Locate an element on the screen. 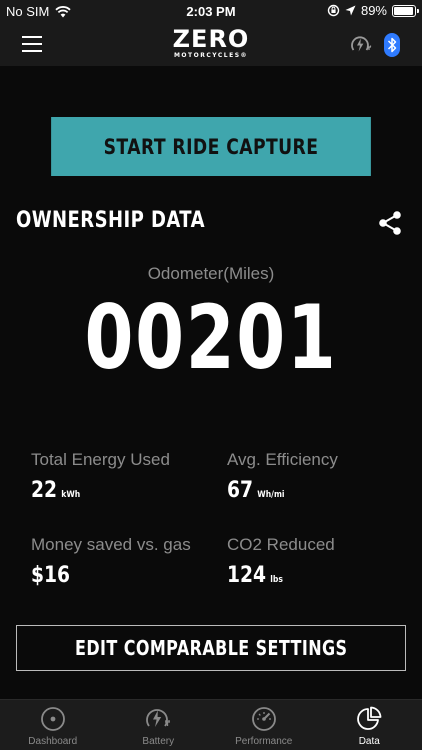 The image size is (422, 750). tab-bar: Dashboard Battery Performance Data is located at coordinates (211, 724).